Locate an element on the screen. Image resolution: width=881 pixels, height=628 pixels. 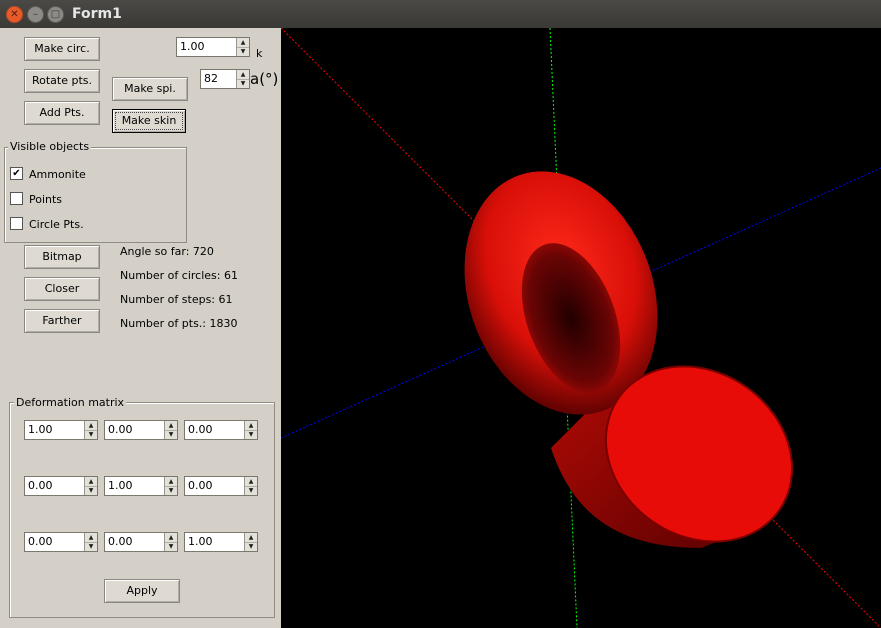
matrix-cell-1-0: 0.00 ▲ ▼ is located at coordinates (61, 486).